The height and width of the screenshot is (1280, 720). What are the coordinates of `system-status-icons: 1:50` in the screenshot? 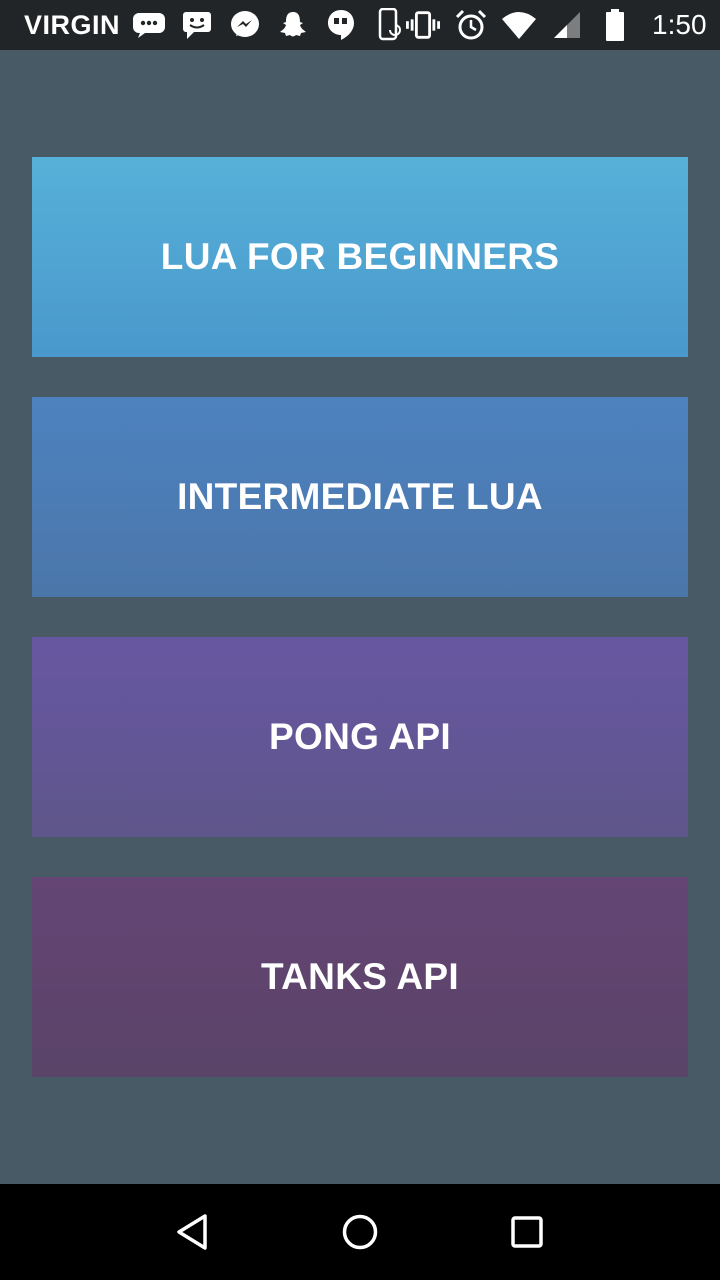 It's located at (556, 25).